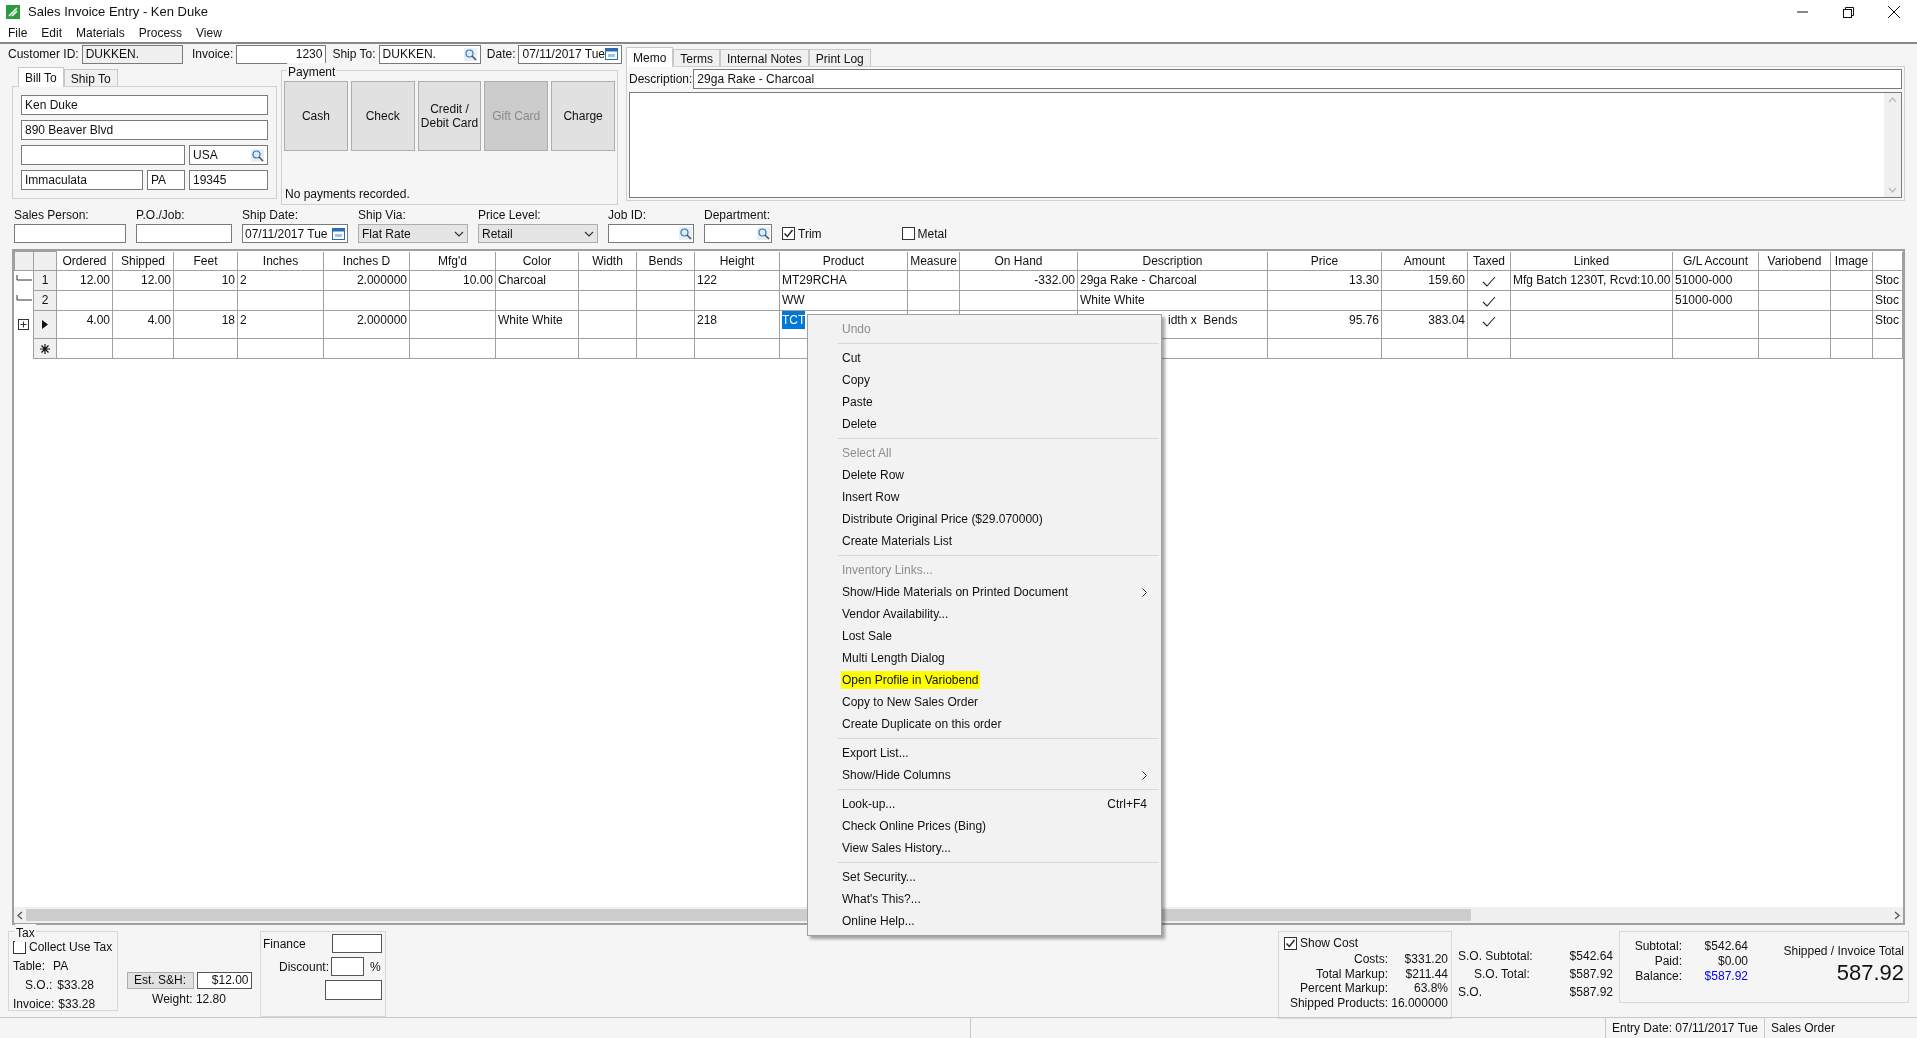 The image size is (1917, 1038). Describe the element at coordinates (1657, 946) in the screenshot. I see `field-label: Subtotal:` at that location.